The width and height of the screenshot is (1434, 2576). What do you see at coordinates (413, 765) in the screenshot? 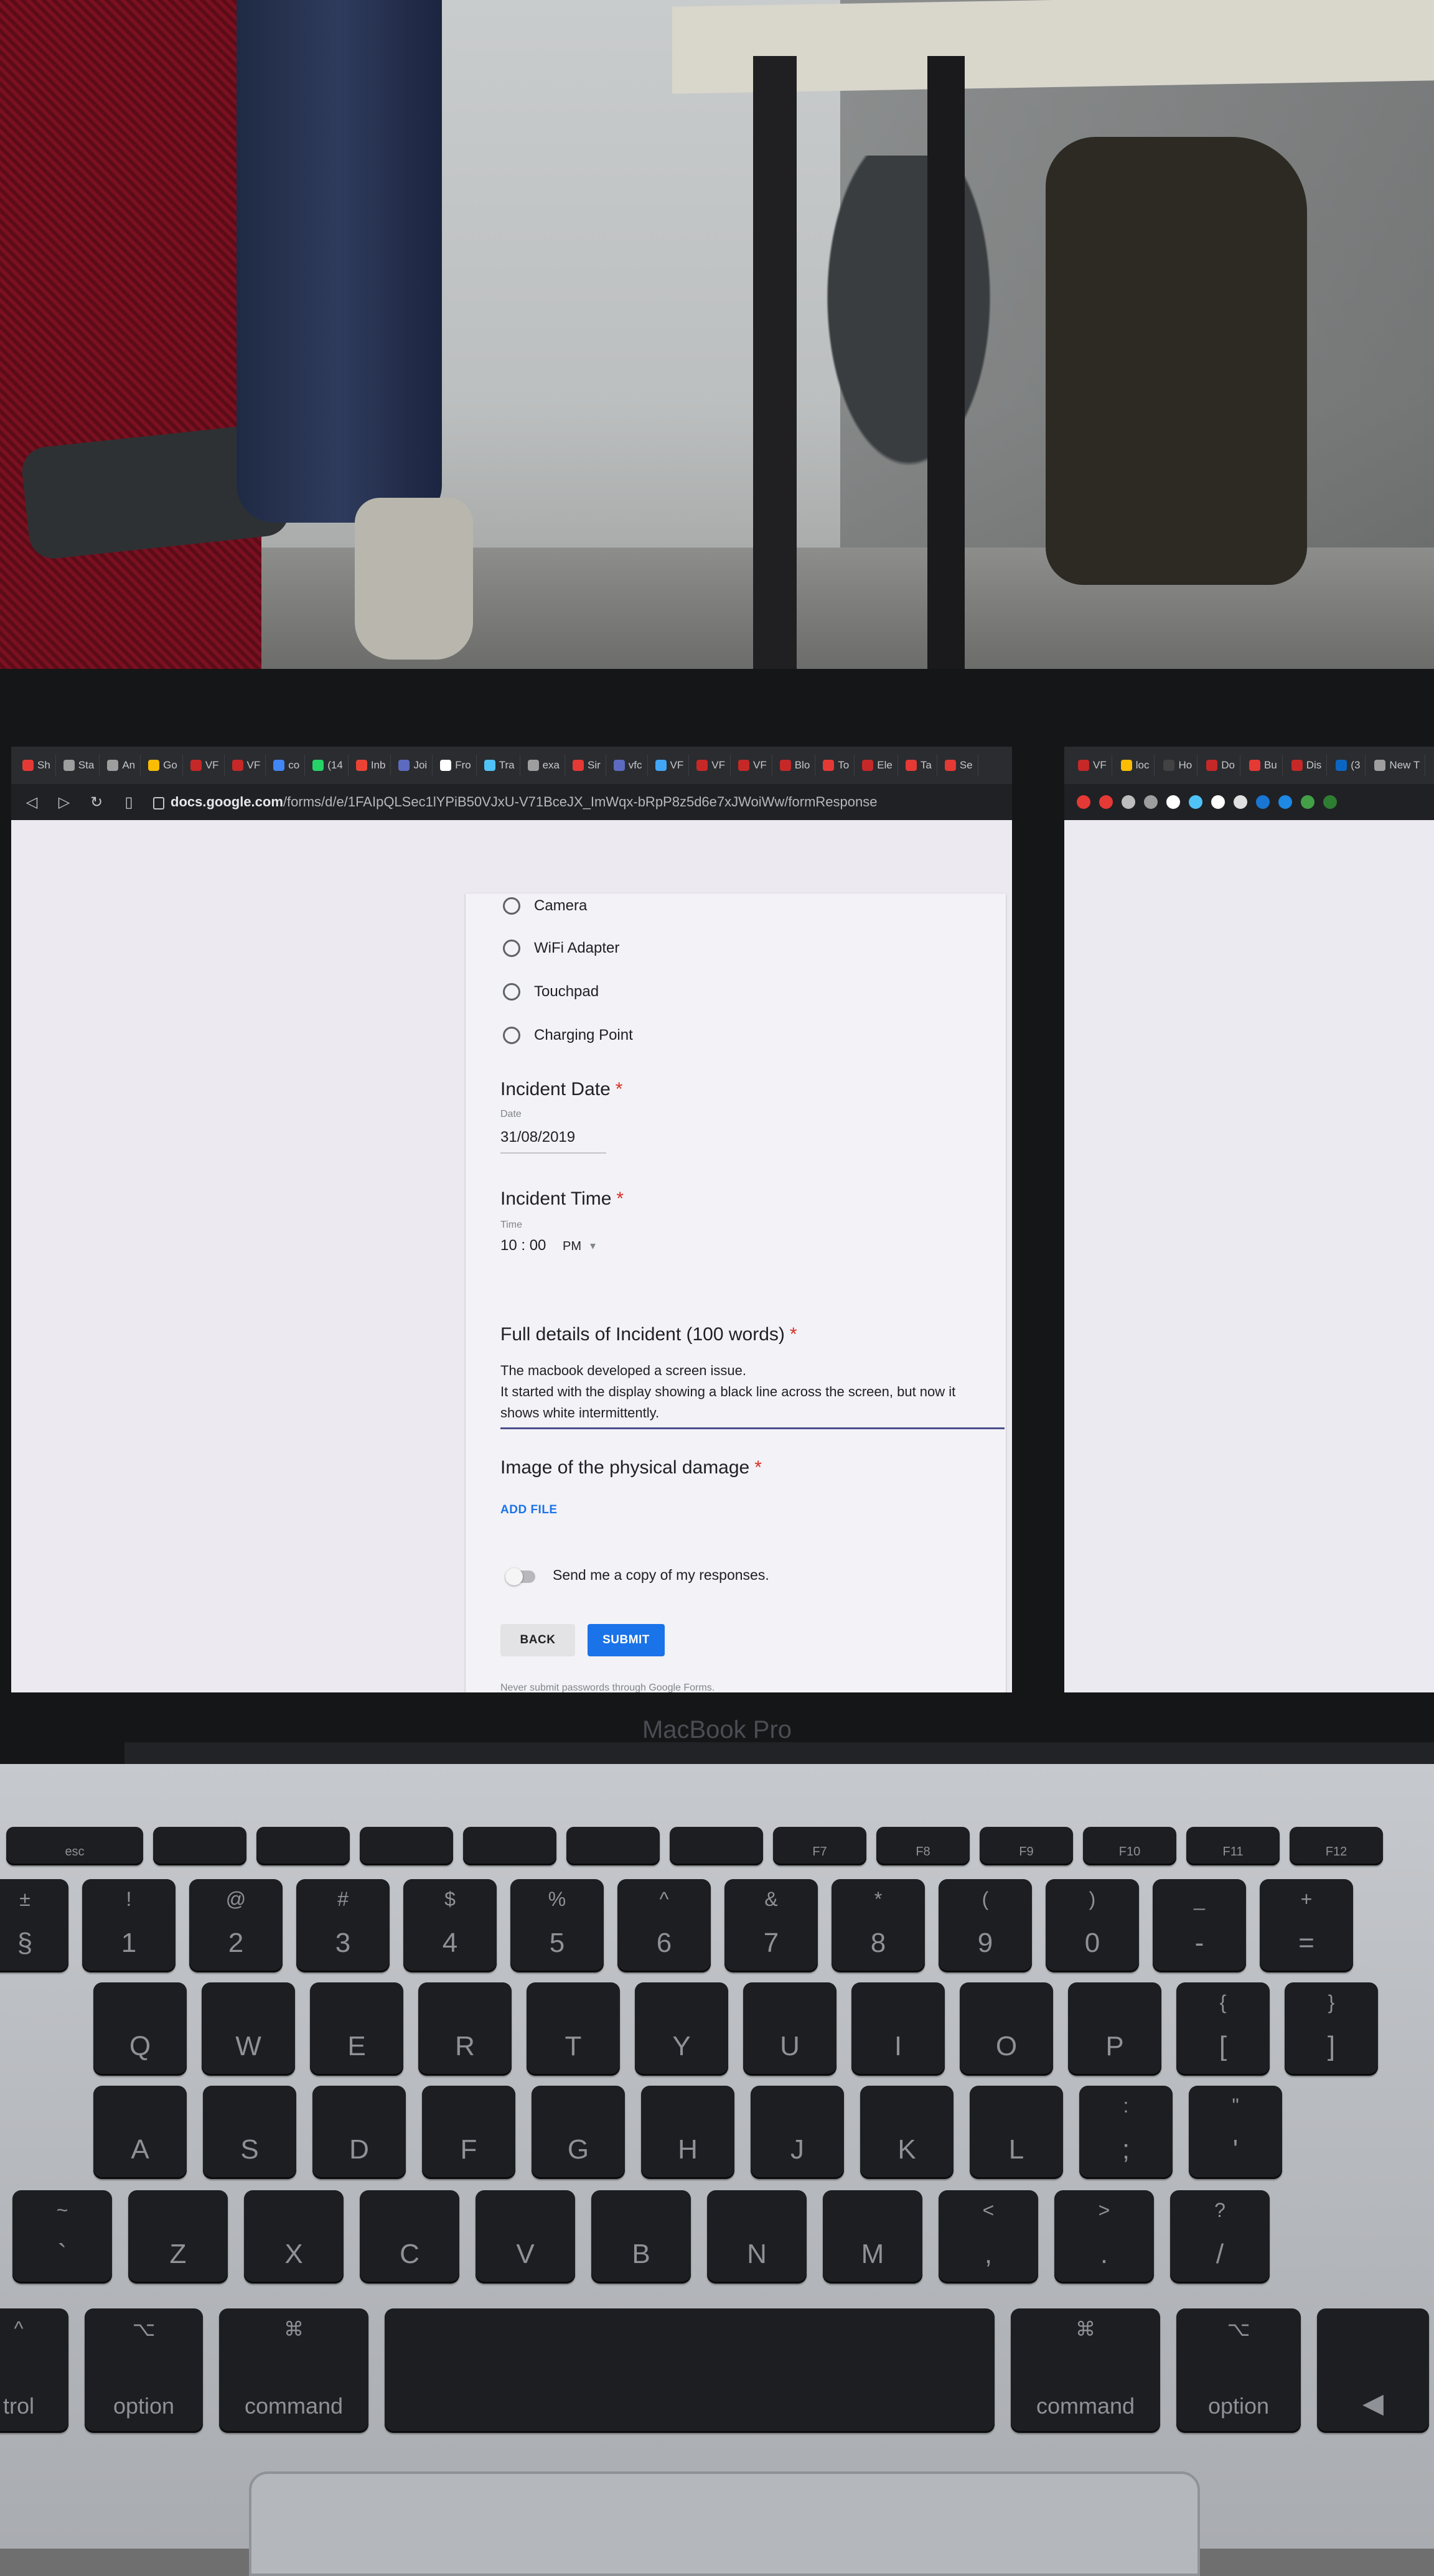
I see `browser-tab: Joi` at bounding box center [413, 765].